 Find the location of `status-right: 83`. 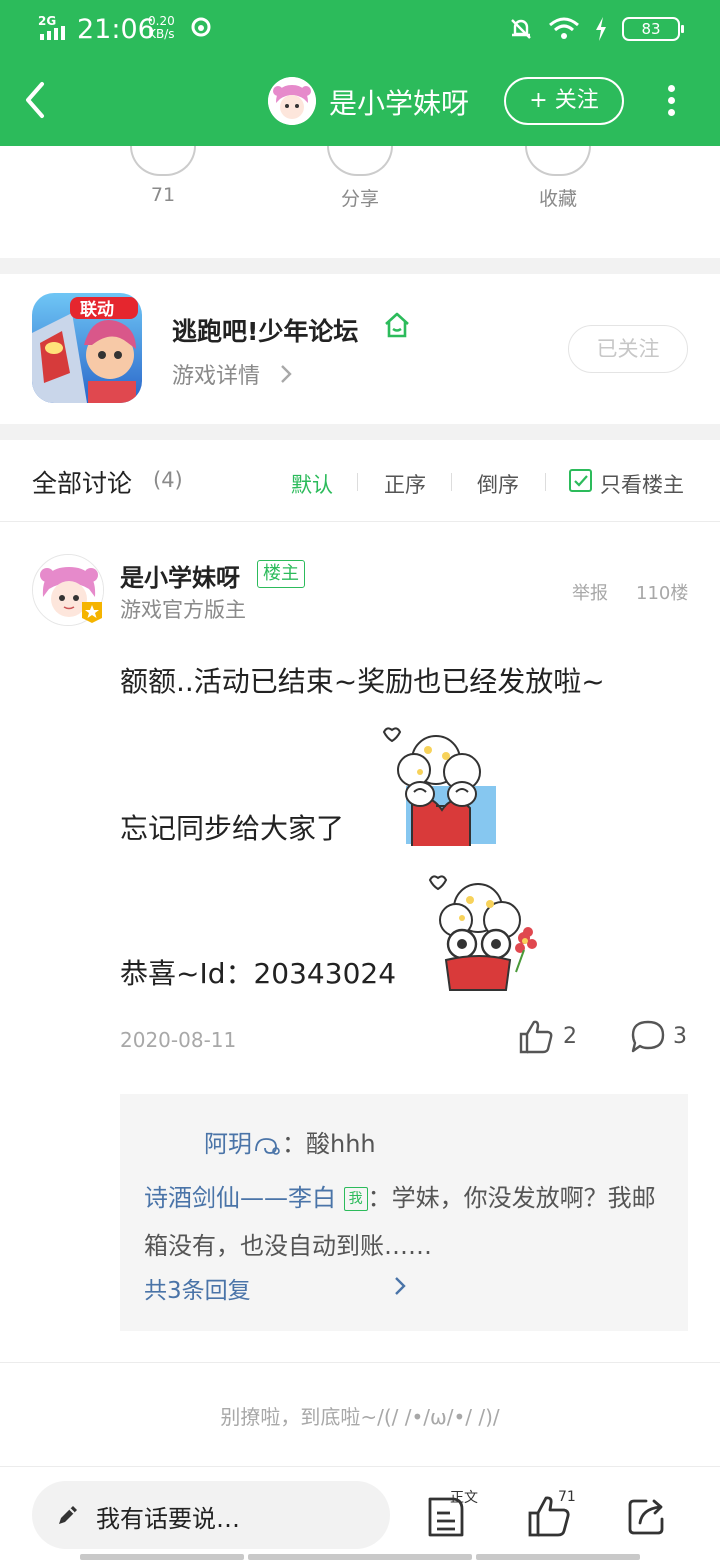

status-right: 83 is located at coordinates (596, 29).